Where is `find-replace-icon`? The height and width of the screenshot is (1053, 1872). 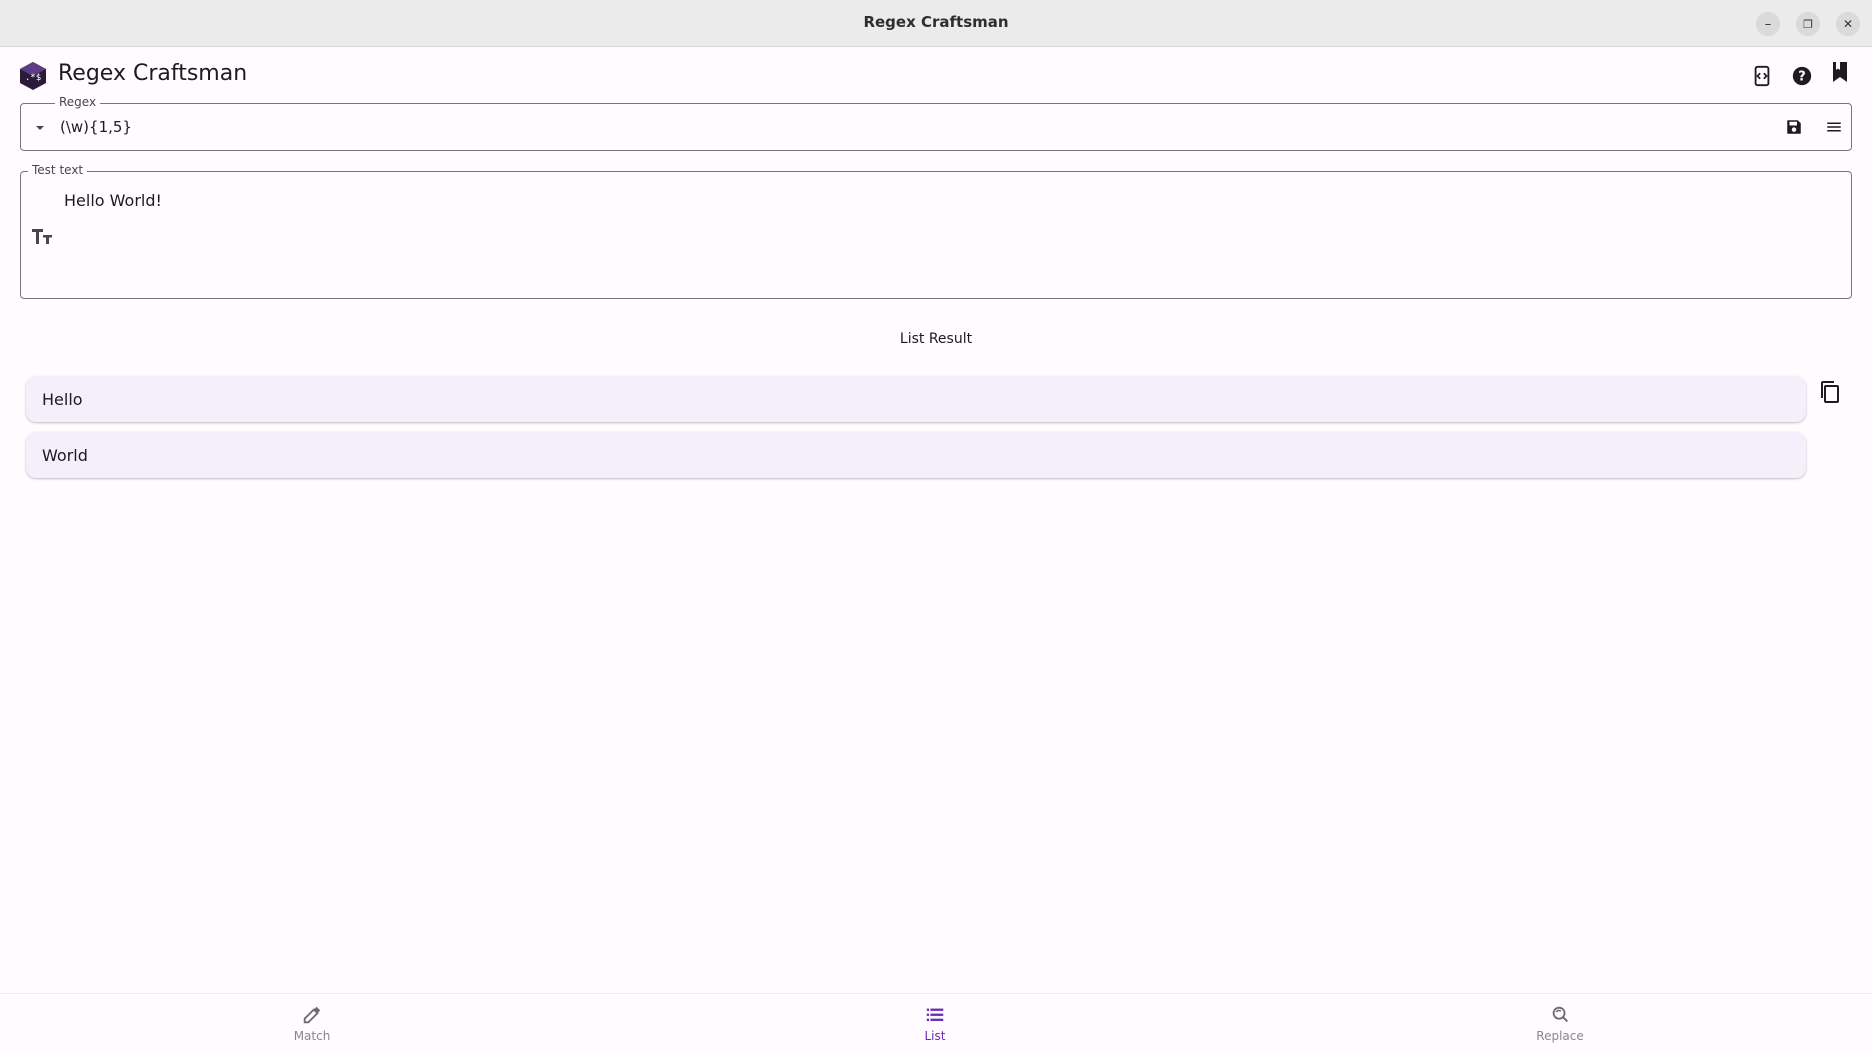
find-replace-icon is located at coordinates (1560, 1014).